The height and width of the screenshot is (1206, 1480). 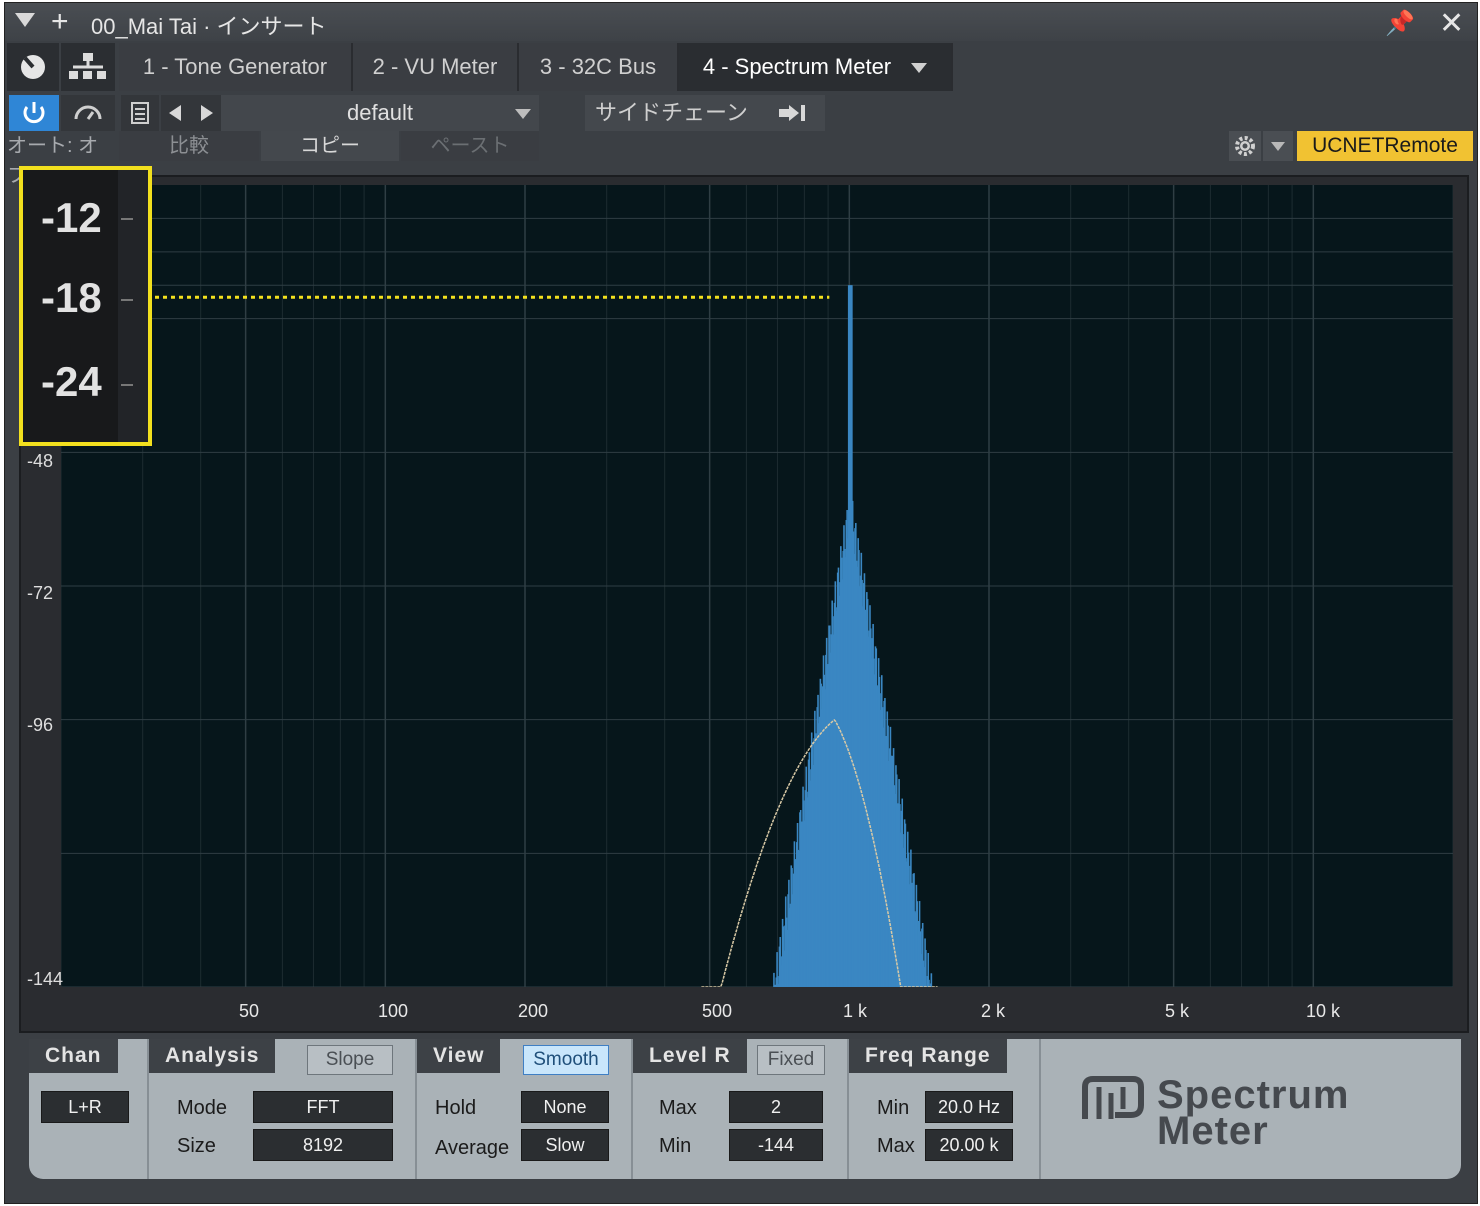 What do you see at coordinates (85, 1107) in the screenshot?
I see `channel-select: L+R` at bounding box center [85, 1107].